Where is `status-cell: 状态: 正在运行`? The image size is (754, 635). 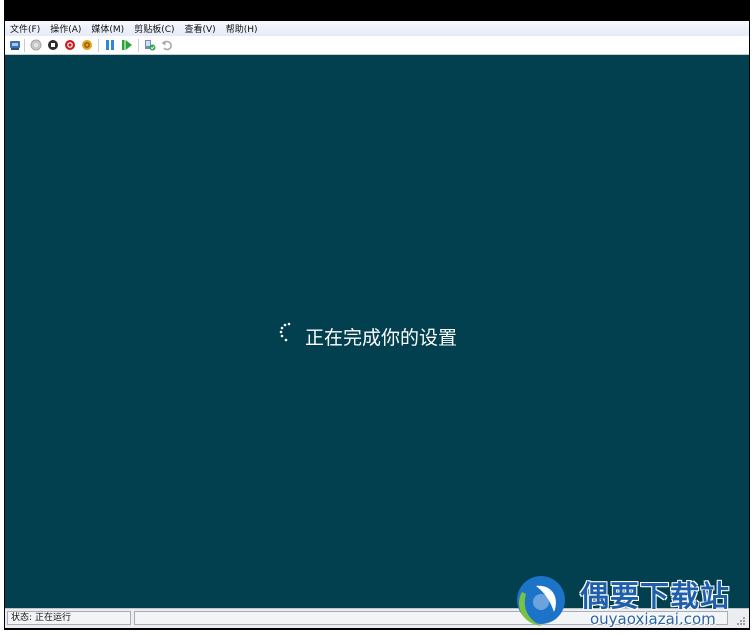
status-cell: 状态: 正在运行 is located at coordinates (69, 618).